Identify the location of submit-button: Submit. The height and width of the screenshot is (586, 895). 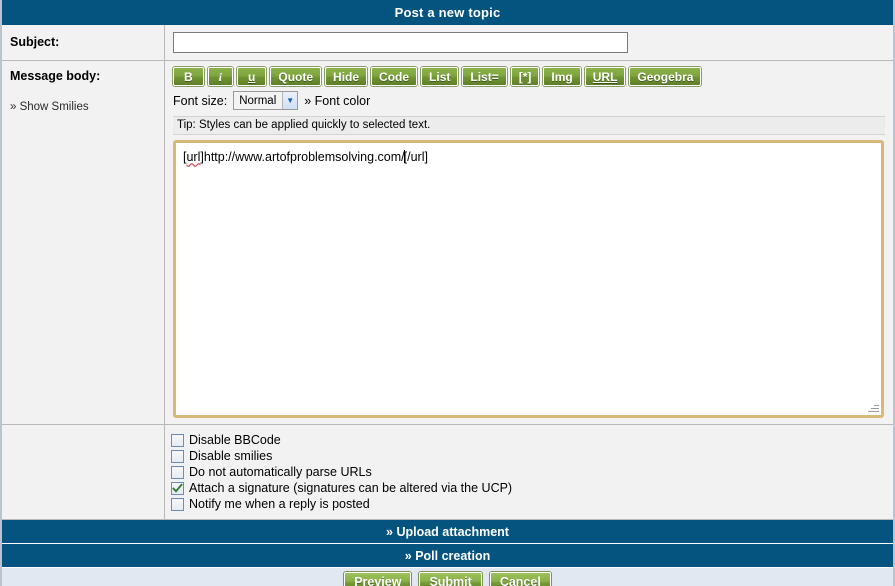
(450, 579).